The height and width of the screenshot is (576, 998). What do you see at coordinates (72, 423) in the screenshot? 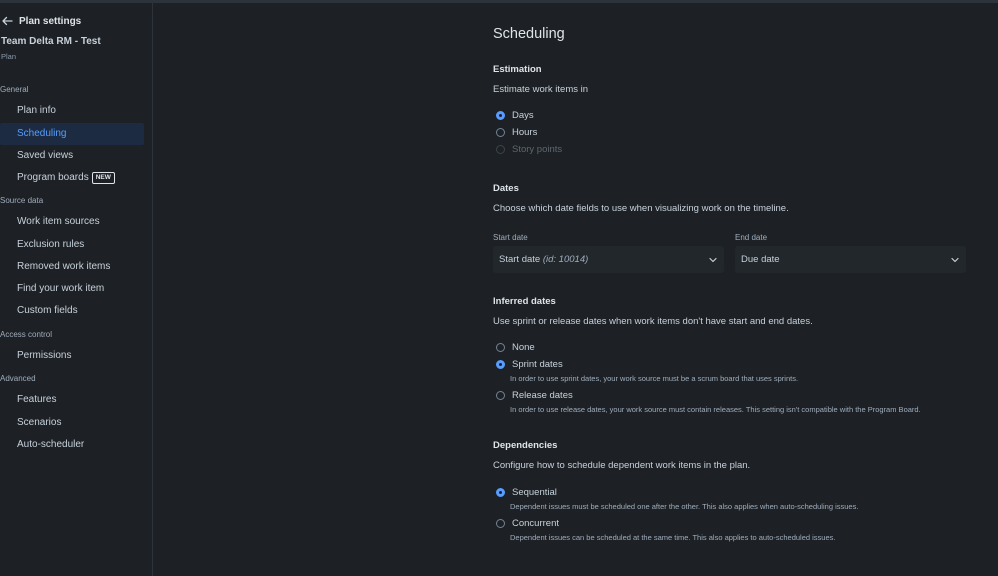
I see `sidebar-item-scenarios: Scenarios` at bounding box center [72, 423].